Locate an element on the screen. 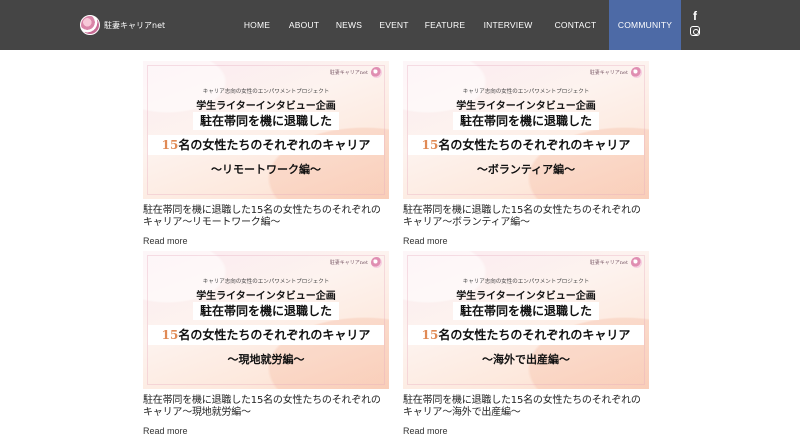 This screenshot has height=440, width=800. post-title: 駐在帯同を機に退職した15名の女性たちのそれぞれのキャリア〜ボランティア編〜 is located at coordinates (526, 217).